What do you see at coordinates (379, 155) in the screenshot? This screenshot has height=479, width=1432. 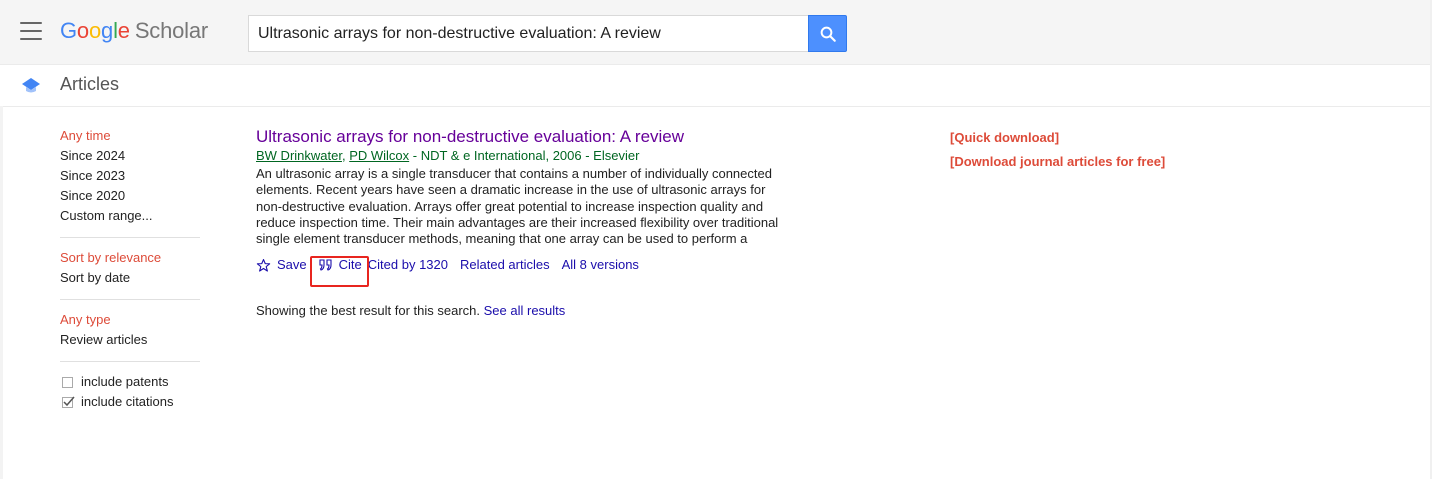 I see `author-link: PD Wilcox` at bounding box center [379, 155].